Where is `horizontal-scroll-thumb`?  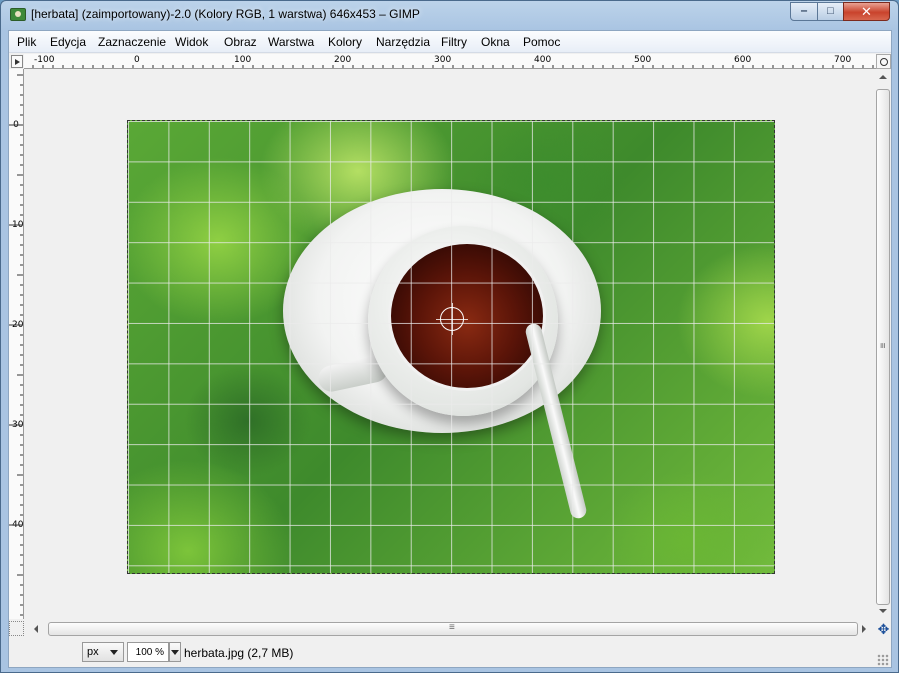
horizontal-scroll-thumb is located at coordinates (453, 629).